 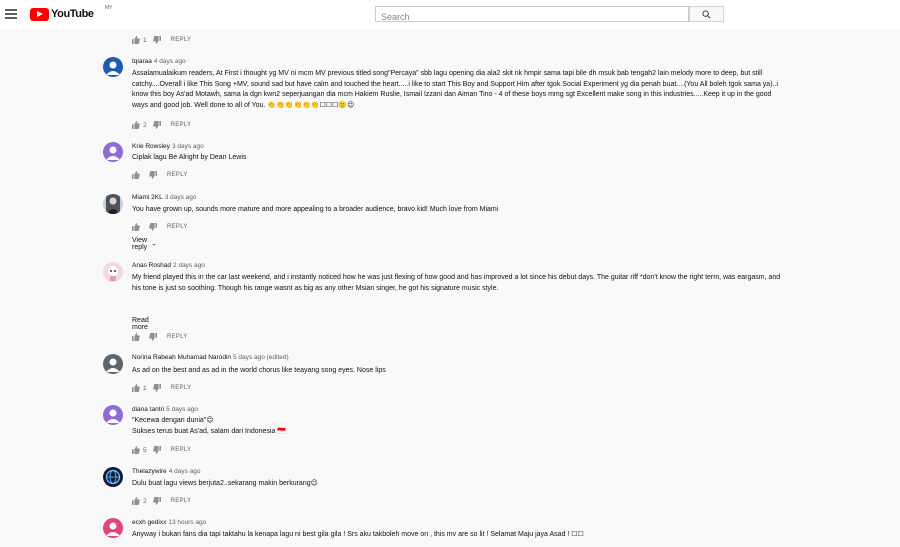 What do you see at coordinates (109, 8) in the screenshot?
I see `country-code: MY` at bounding box center [109, 8].